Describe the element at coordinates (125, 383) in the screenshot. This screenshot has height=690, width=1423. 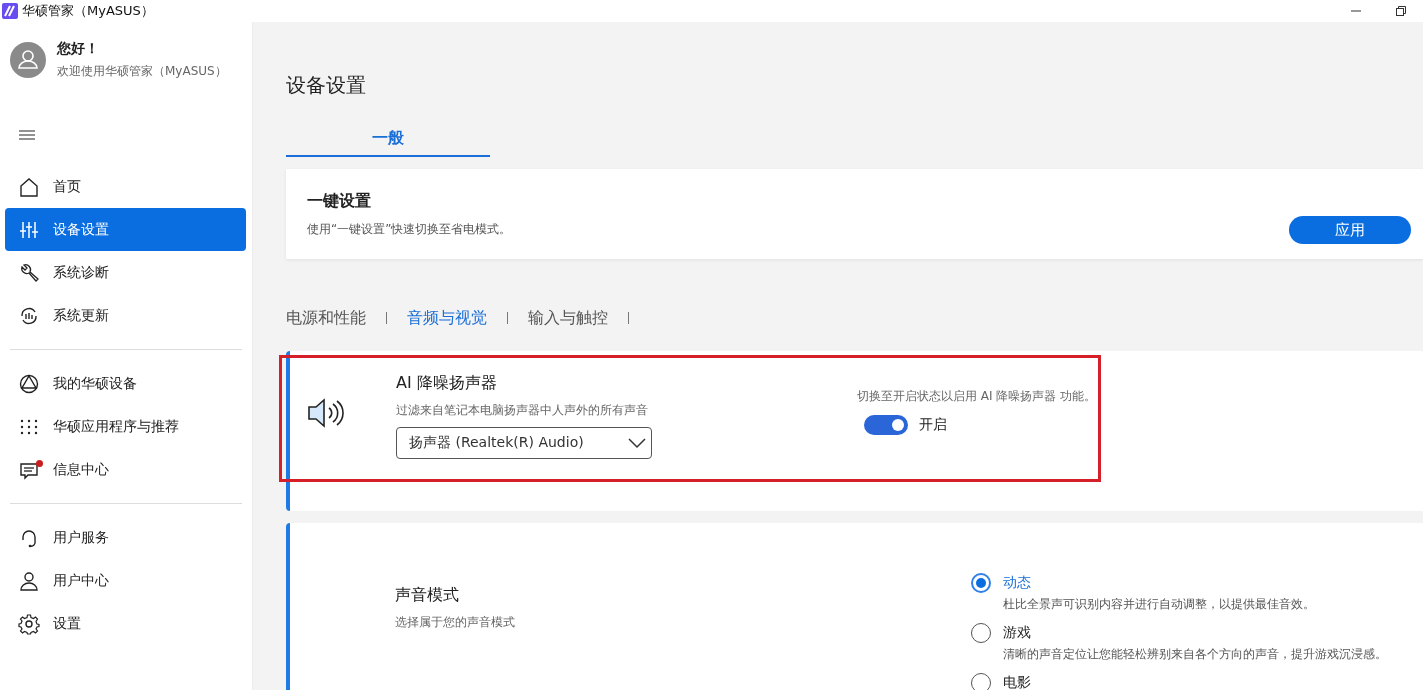
I see `nav-item: 我的华硕设备` at that location.